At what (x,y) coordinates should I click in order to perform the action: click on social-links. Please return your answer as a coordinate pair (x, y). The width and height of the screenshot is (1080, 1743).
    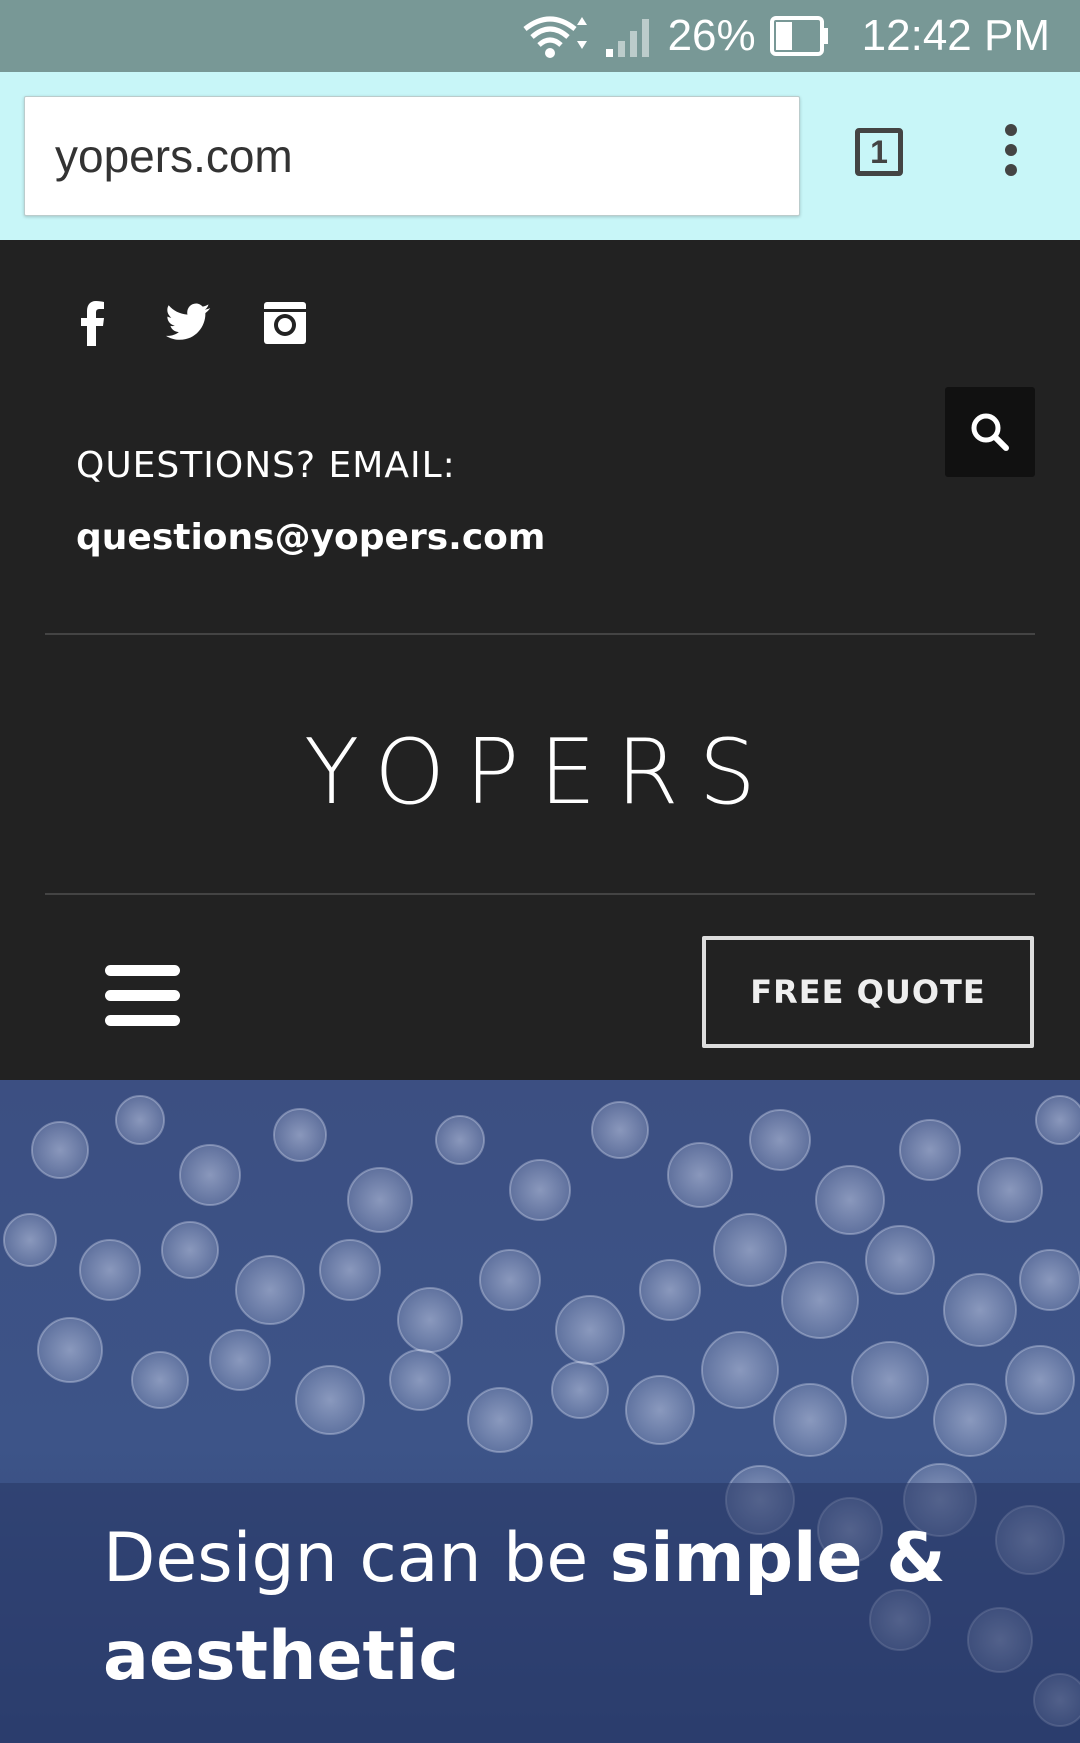
    Looking at the image, I should click on (189, 323).